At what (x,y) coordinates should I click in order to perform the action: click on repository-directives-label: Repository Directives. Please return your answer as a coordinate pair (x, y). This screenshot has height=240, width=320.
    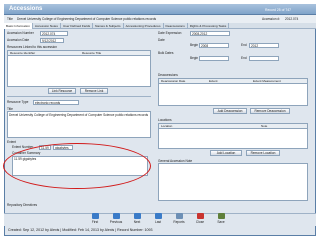
    Looking at the image, I should click on (22, 205).